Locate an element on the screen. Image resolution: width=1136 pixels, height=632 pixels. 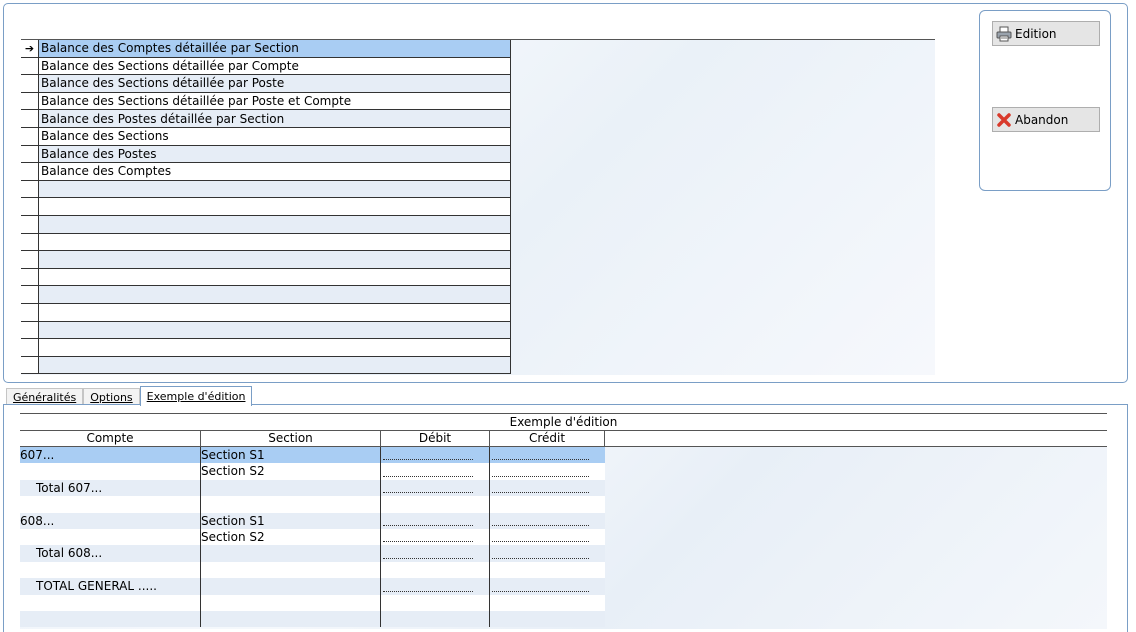
header-section: Section is located at coordinates (291, 438).